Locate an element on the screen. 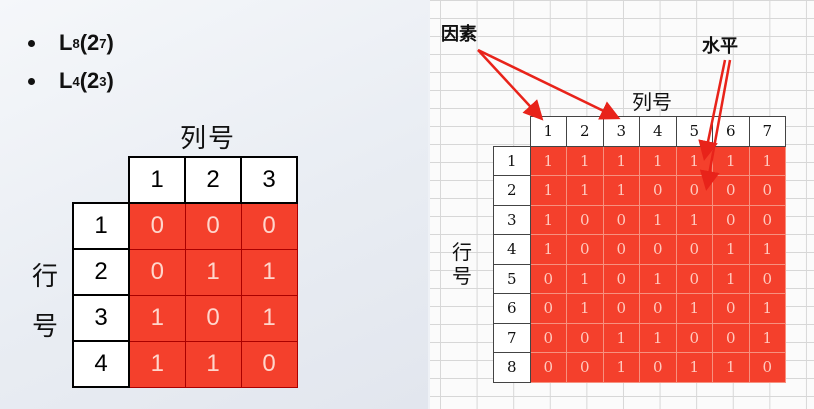  level-arrow-to-row2 is located at coordinates (715, 125).